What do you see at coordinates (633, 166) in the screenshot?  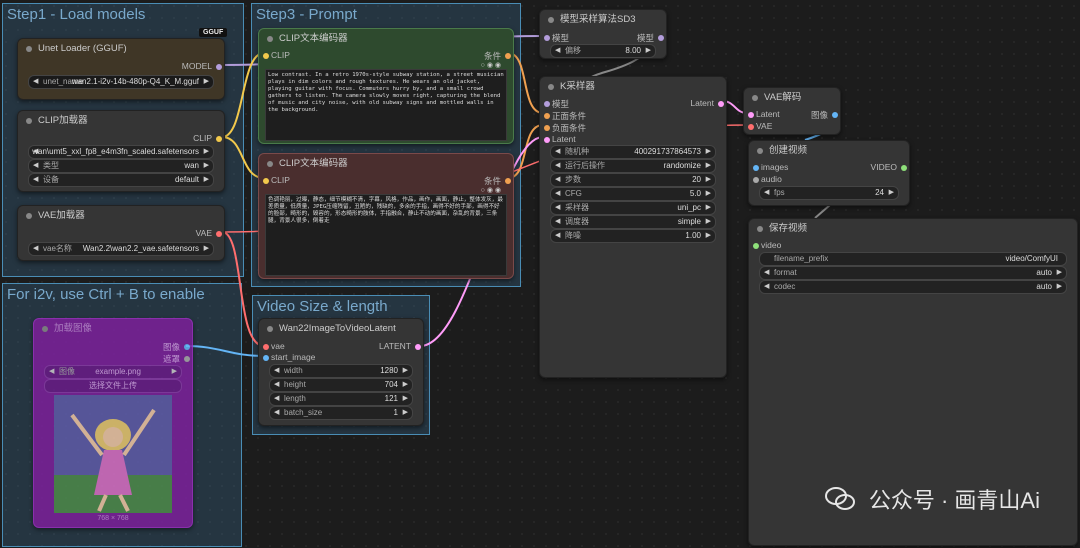 I see `control-after-generate-select: ◀ 运行后操作 randomize ▶` at bounding box center [633, 166].